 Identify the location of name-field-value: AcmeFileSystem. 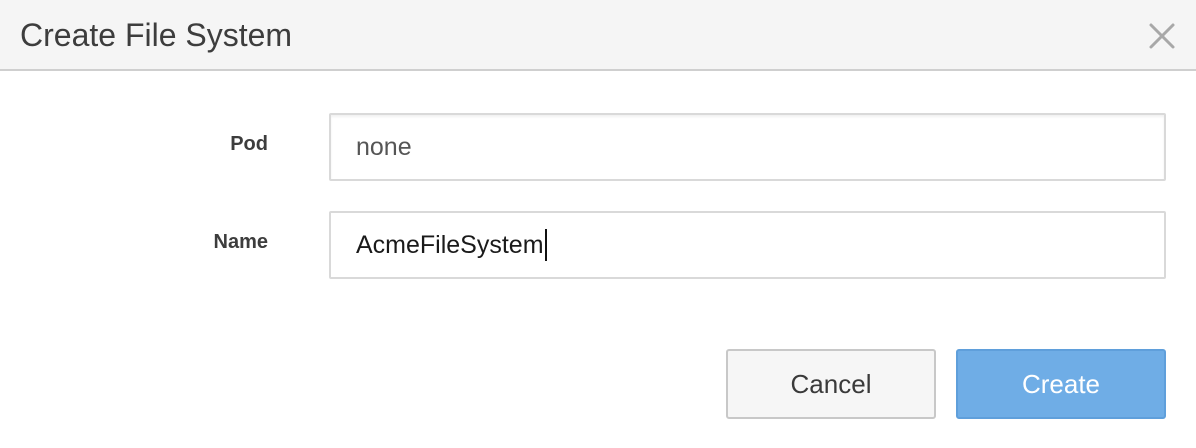
(450, 245).